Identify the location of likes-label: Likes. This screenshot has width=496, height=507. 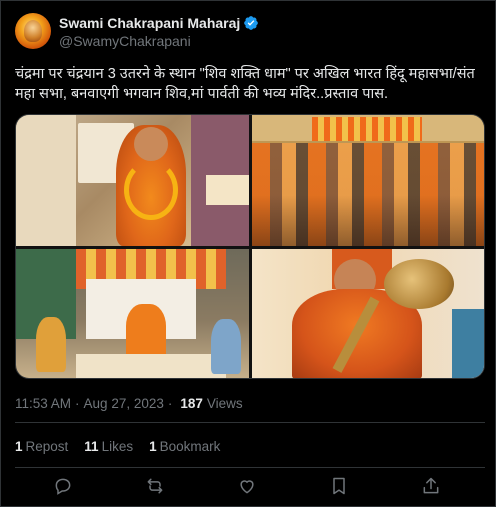
(117, 446).